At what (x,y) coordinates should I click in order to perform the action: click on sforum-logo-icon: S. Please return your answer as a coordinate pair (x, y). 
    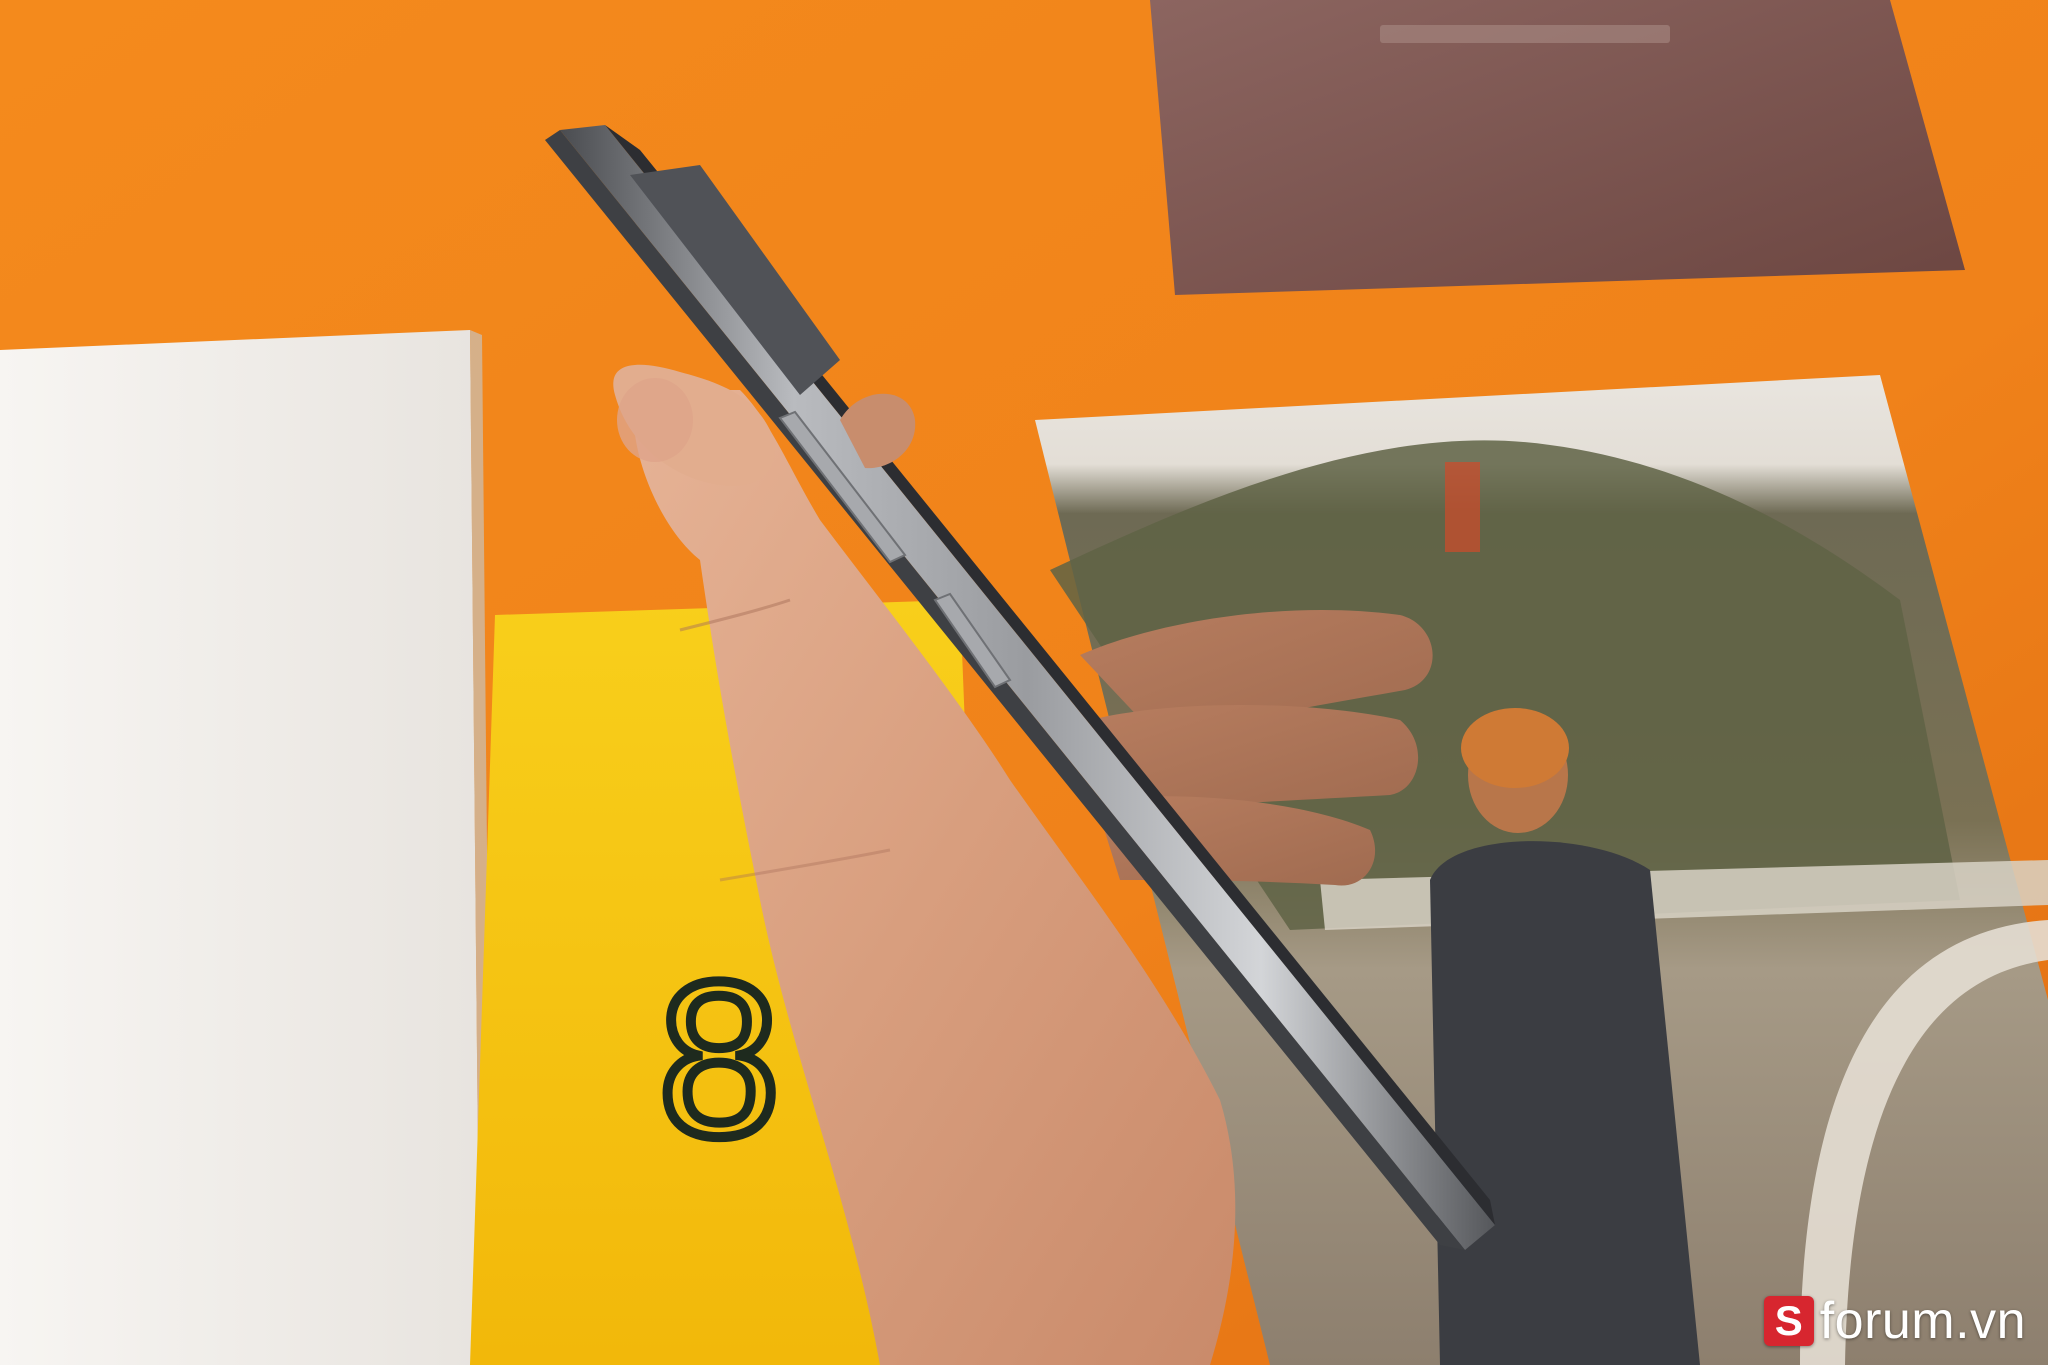
    Looking at the image, I should click on (1788, 1321).